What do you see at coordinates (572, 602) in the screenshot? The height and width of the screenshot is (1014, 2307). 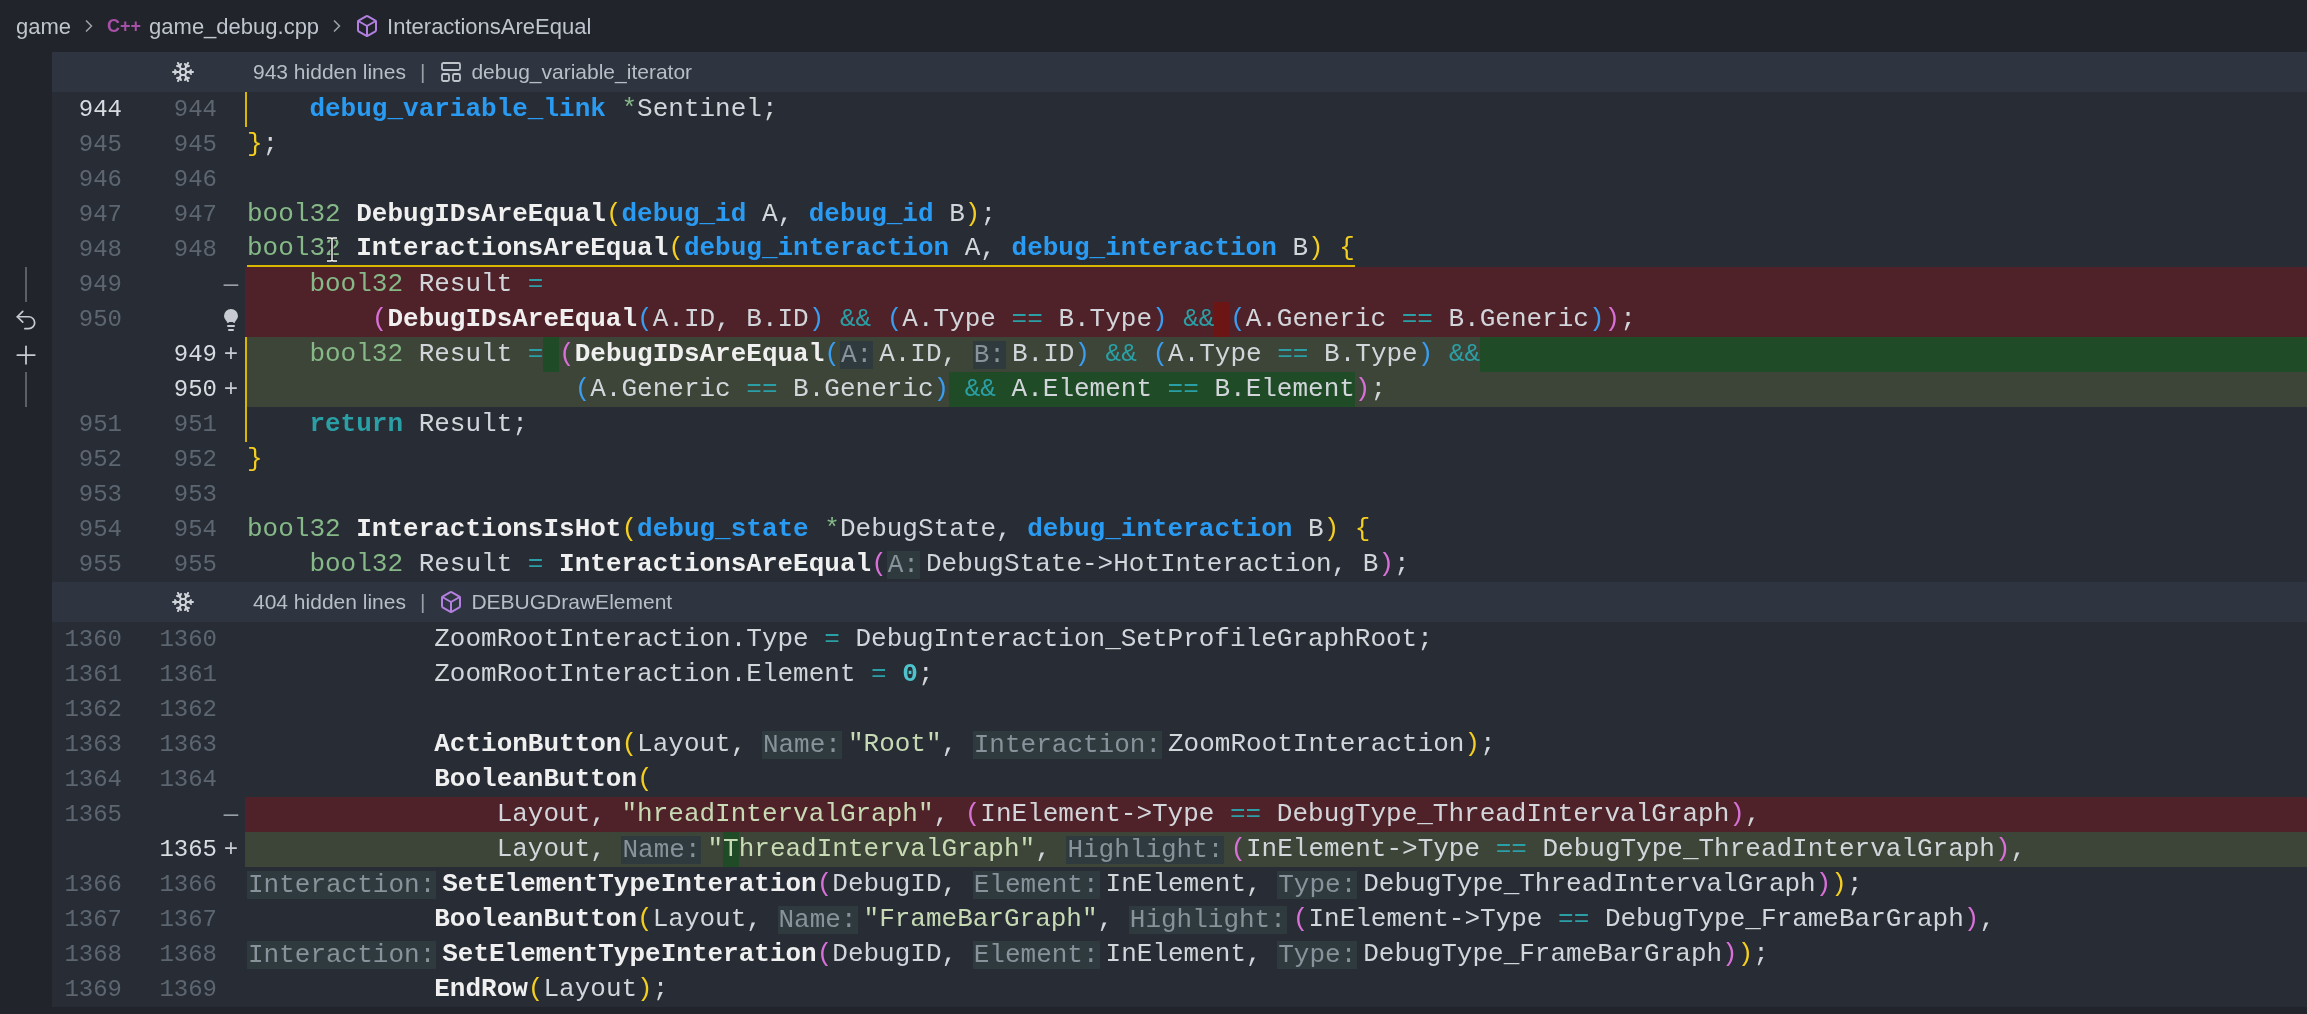 I see `symbol-name: DEBUGDrawElement` at bounding box center [572, 602].